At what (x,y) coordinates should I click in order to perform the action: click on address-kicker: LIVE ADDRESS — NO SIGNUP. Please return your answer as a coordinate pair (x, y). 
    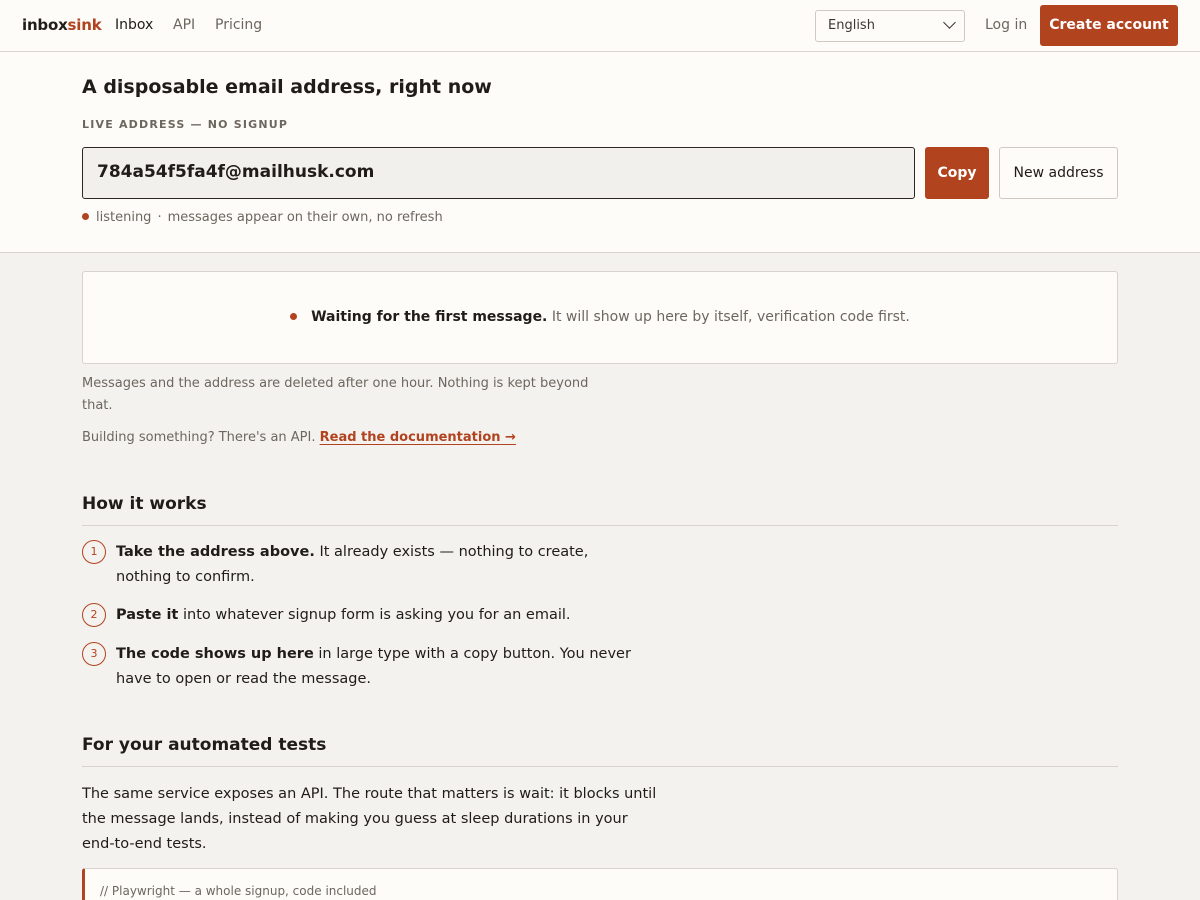
    Looking at the image, I should click on (185, 124).